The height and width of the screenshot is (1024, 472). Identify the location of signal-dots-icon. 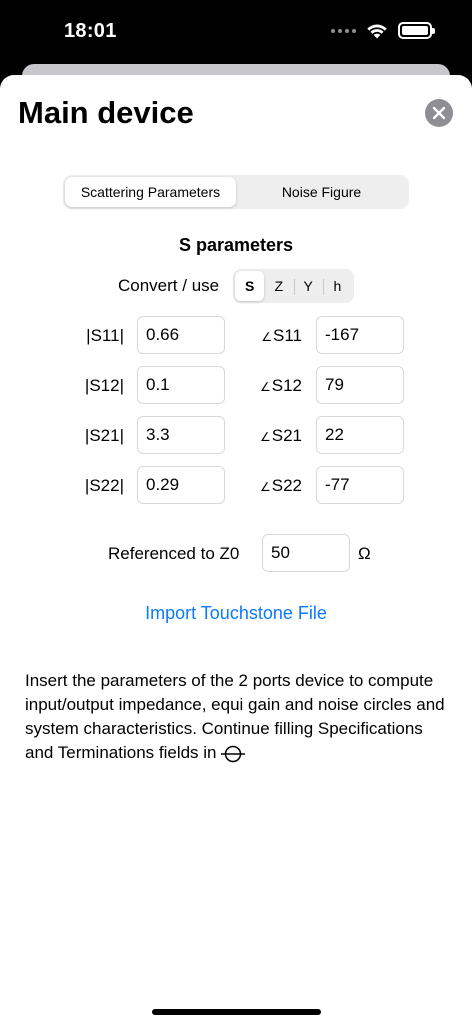
(343, 30).